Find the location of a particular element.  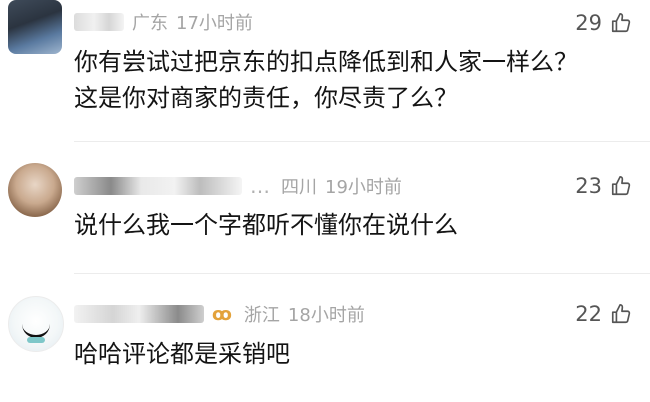

like-button: 23 is located at coordinates (603, 186).